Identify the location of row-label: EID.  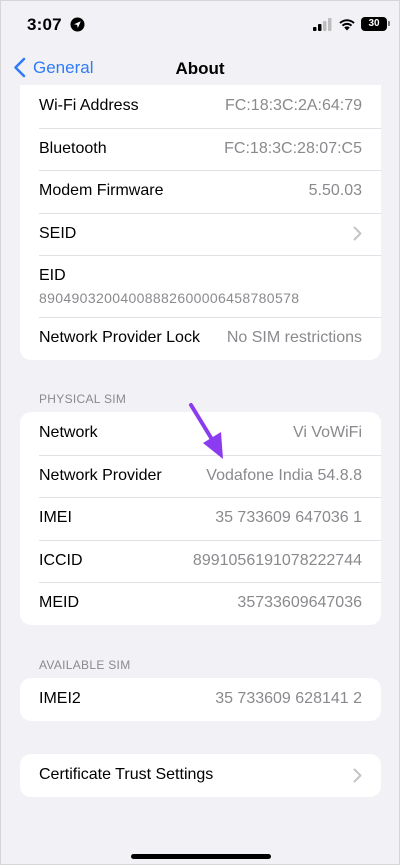
(52, 275).